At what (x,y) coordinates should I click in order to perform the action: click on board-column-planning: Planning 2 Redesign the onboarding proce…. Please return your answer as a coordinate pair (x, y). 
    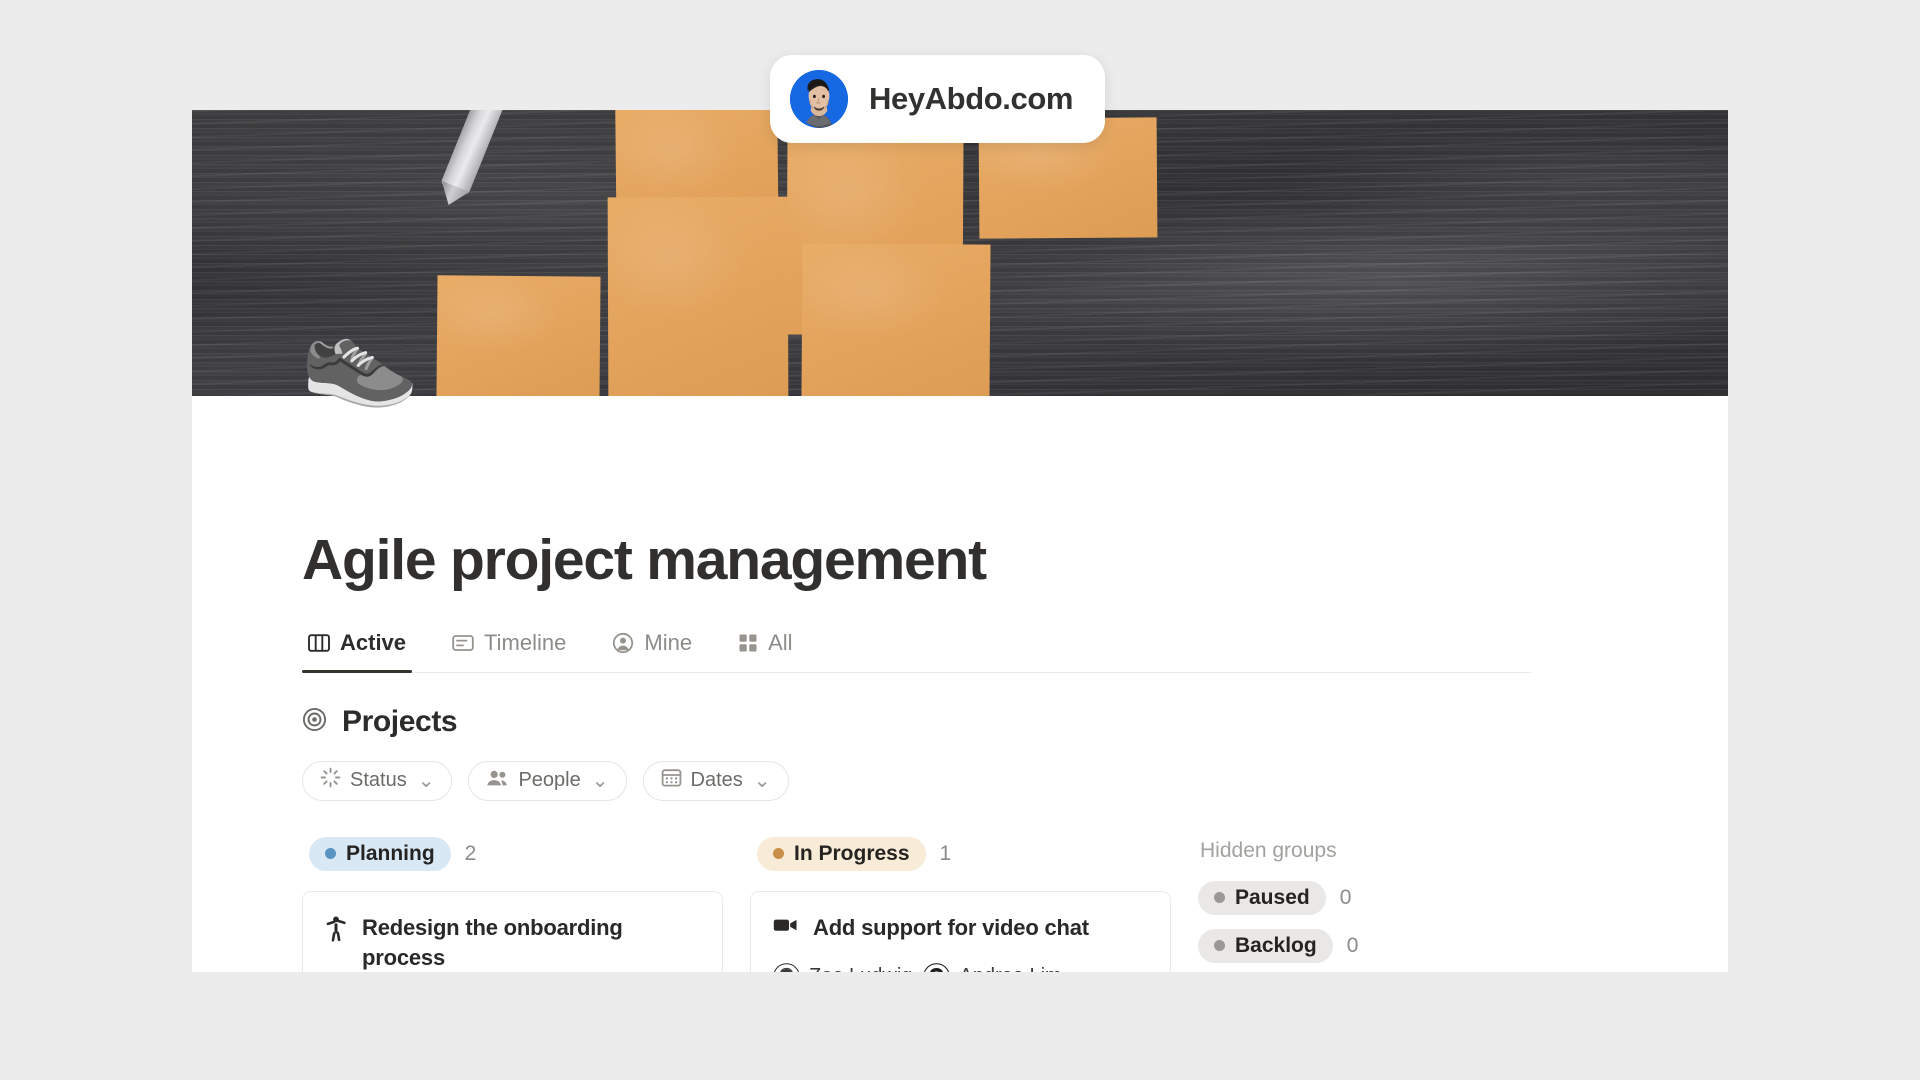
    Looking at the image, I should click on (512, 904).